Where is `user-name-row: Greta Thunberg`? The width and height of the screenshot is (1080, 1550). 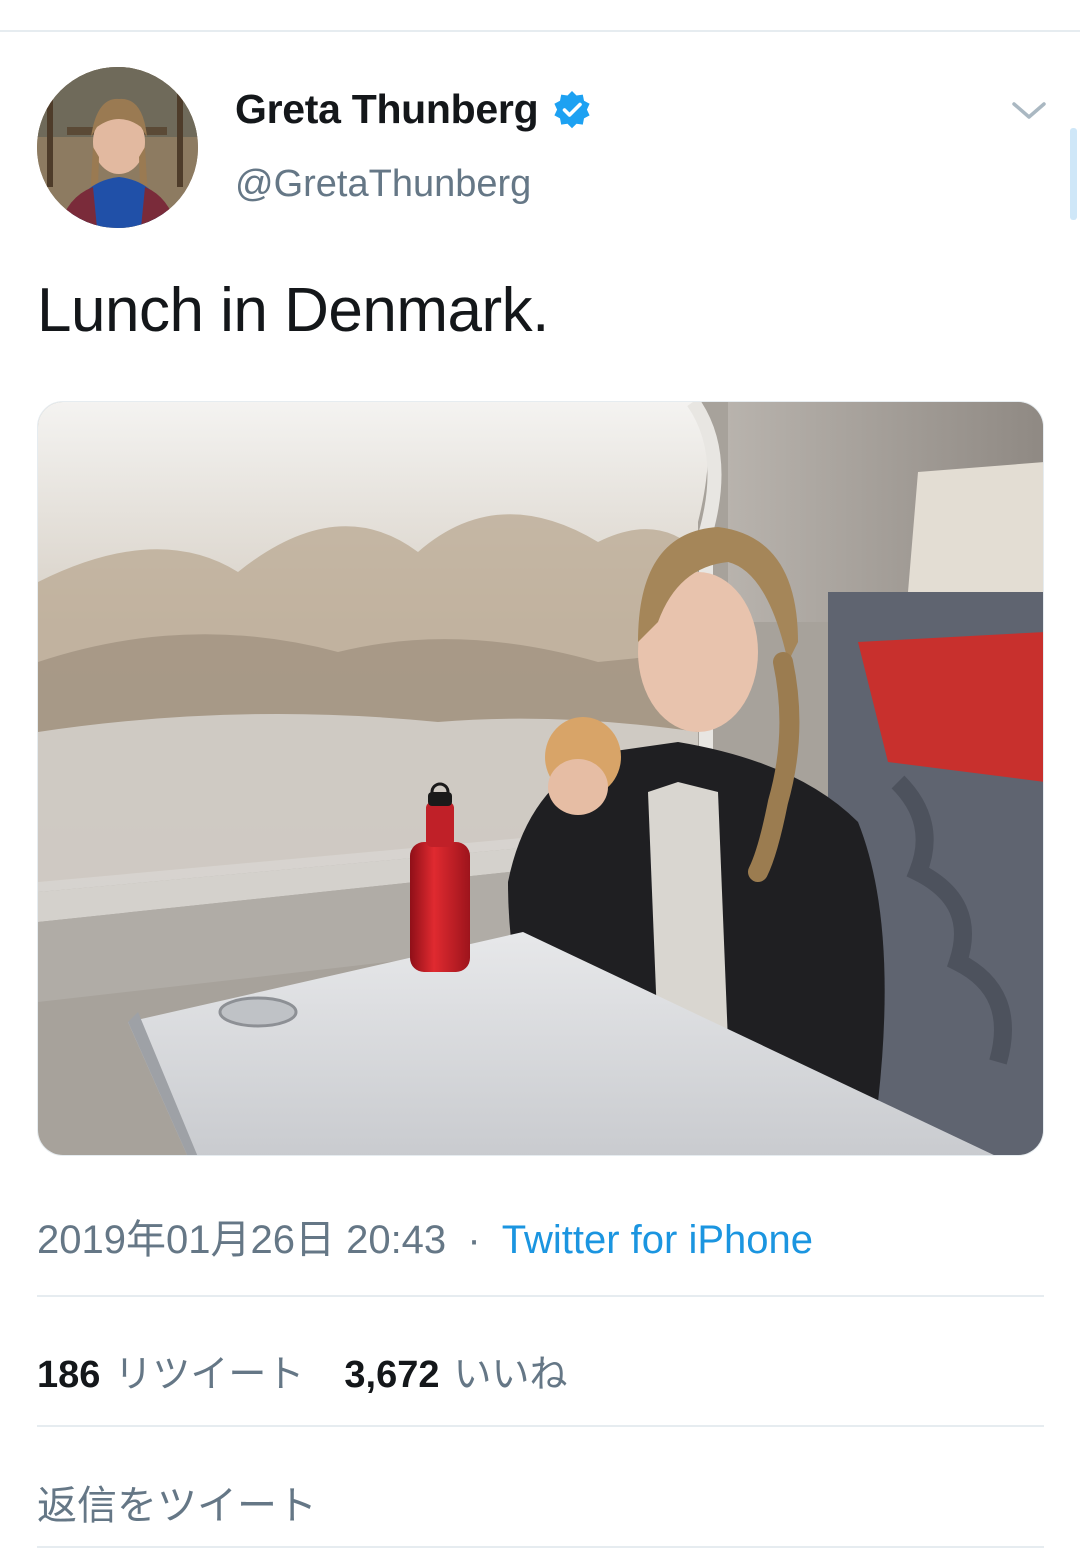
user-name-row: Greta Thunberg is located at coordinates (413, 109).